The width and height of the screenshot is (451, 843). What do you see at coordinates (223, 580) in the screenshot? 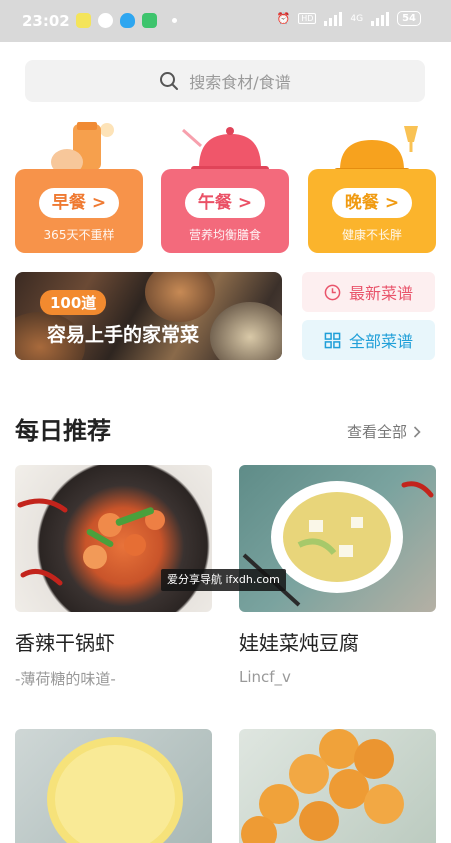
I see `watermark: 爱分享导航 ifxdh.com` at bounding box center [223, 580].